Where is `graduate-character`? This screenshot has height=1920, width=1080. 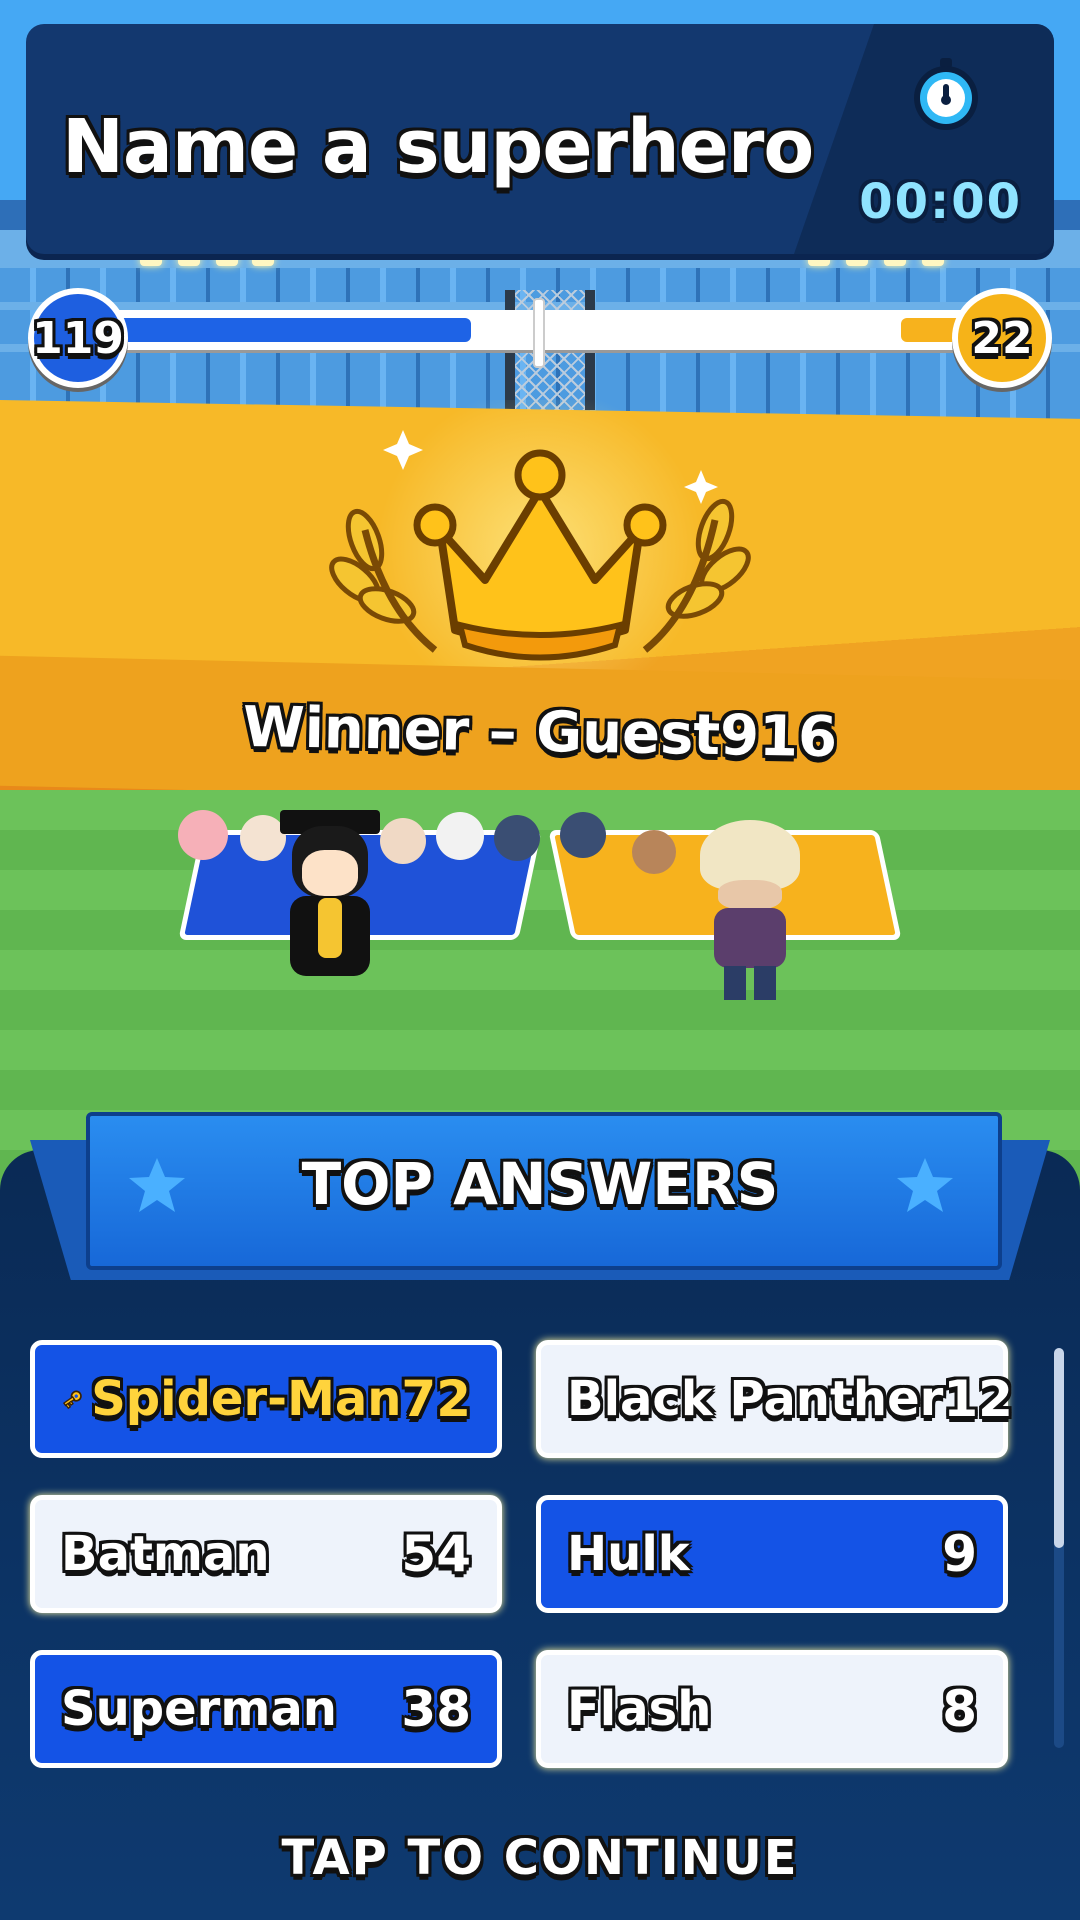 graduate-character is located at coordinates (330, 905).